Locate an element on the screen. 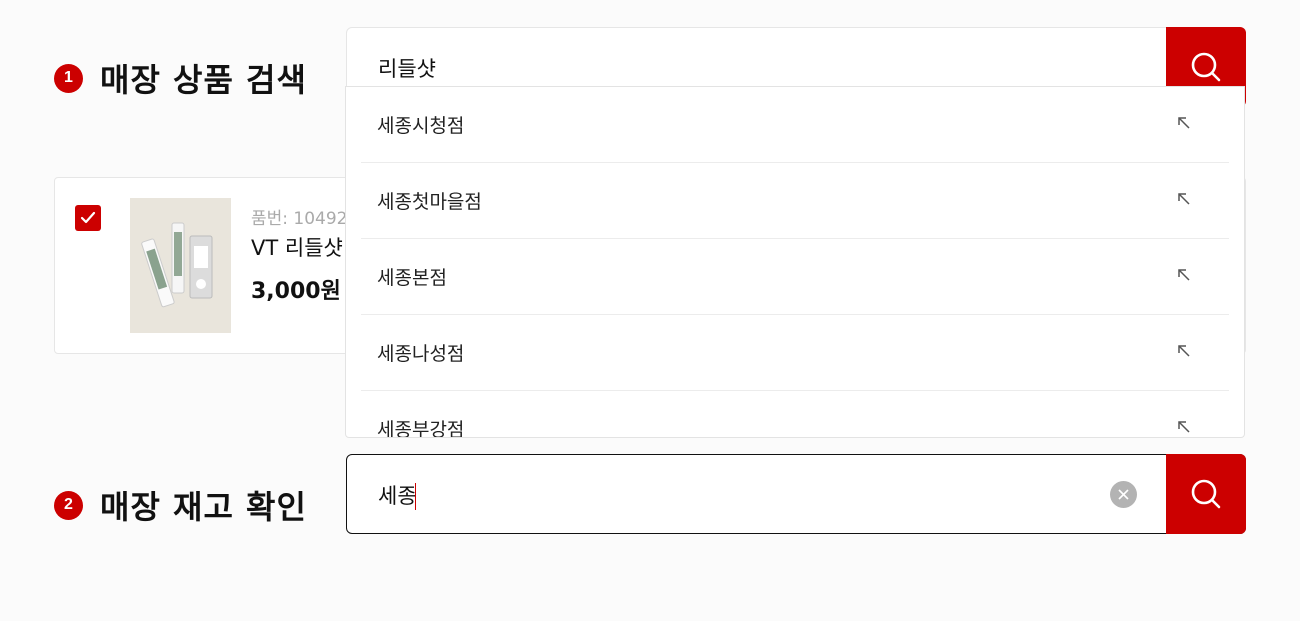 This screenshot has width=1300, height=621. product-price: 3,000원 is located at coordinates (296, 291).